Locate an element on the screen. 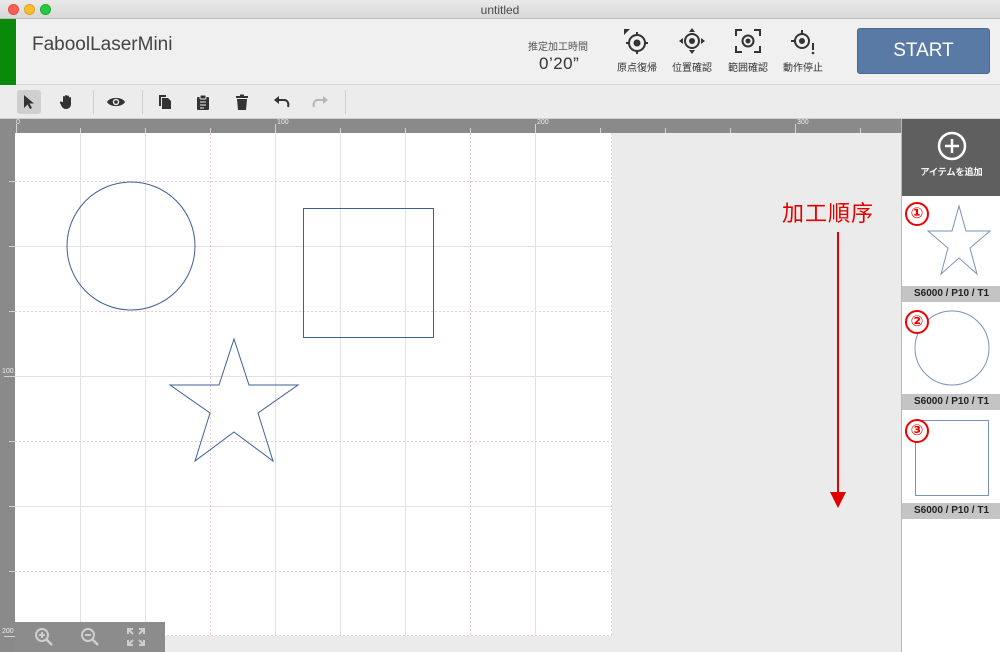  zoom-in-icon is located at coordinates (44, 637).